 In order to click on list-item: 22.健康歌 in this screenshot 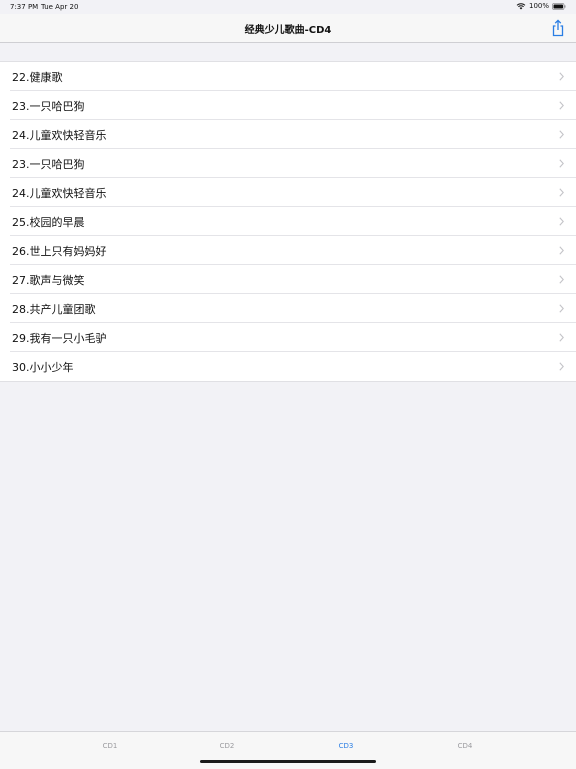, I will do `click(288, 76)`.